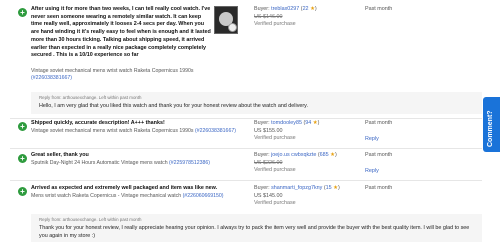  What do you see at coordinates (324, 155) in the screenshot?
I see `buyer-score: 685` at bounding box center [324, 155].